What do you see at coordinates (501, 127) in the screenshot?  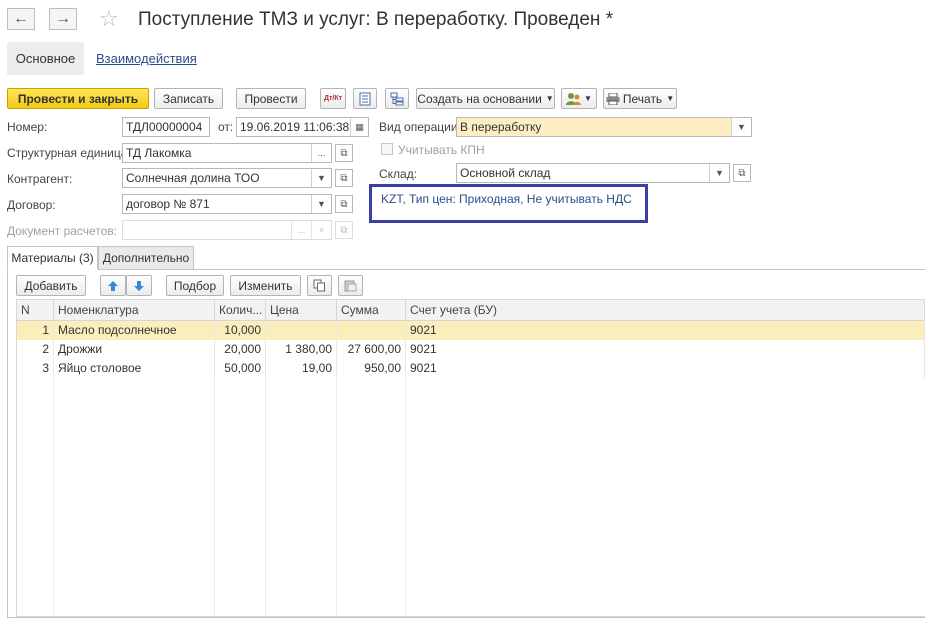 I see `operation-value: В переработку` at bounding box center [501, 127].